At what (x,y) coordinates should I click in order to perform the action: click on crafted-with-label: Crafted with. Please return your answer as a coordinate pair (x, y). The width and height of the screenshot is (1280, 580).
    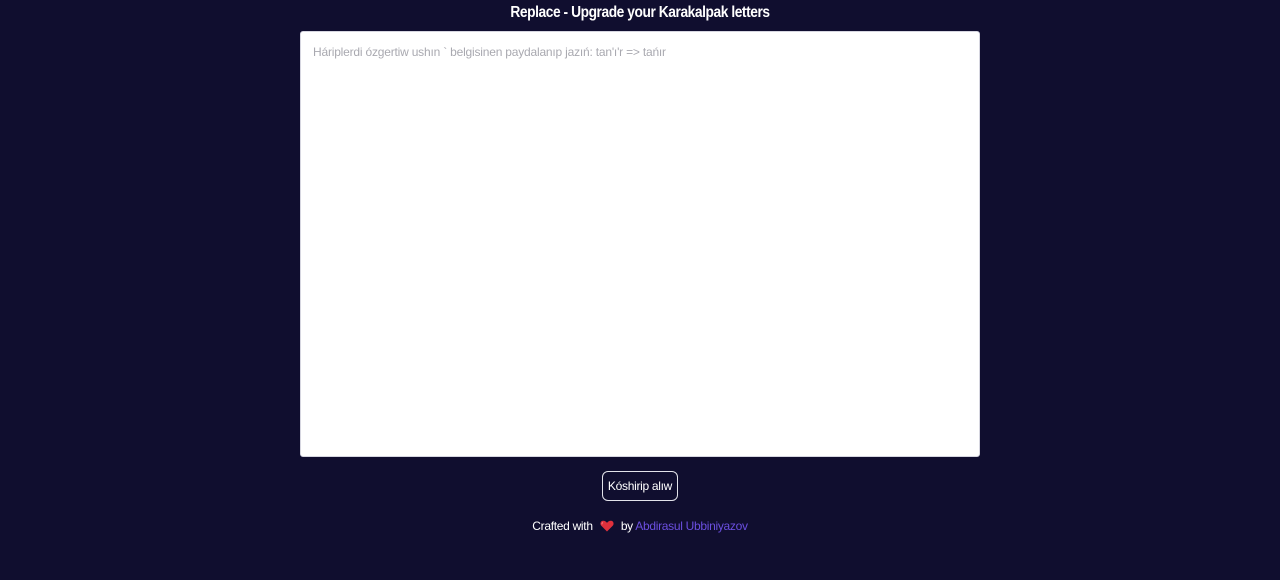
    Looking at the image, I should click on (562, 526).